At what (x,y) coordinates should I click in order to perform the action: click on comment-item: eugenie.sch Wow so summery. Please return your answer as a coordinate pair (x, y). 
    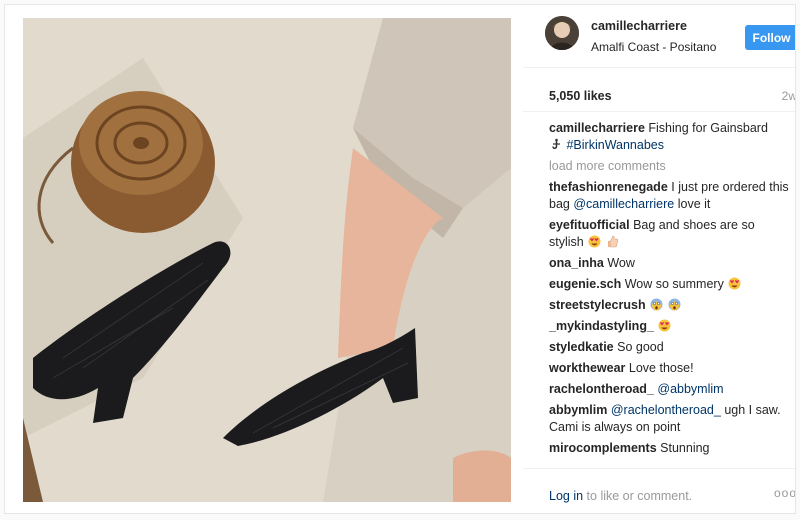
    Looking at the image, I should click on (669, 284).